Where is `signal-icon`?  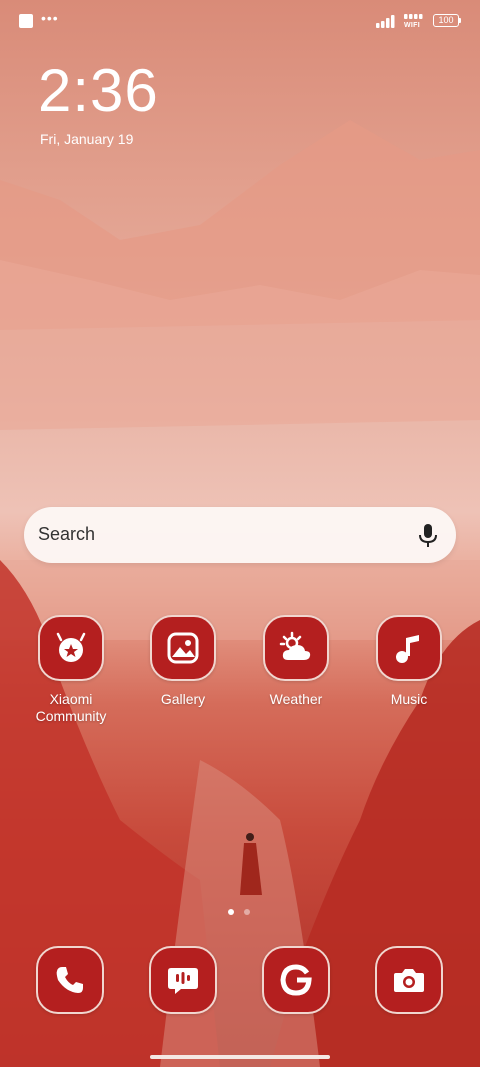
signal-icon is located at coordinates (385, 21).